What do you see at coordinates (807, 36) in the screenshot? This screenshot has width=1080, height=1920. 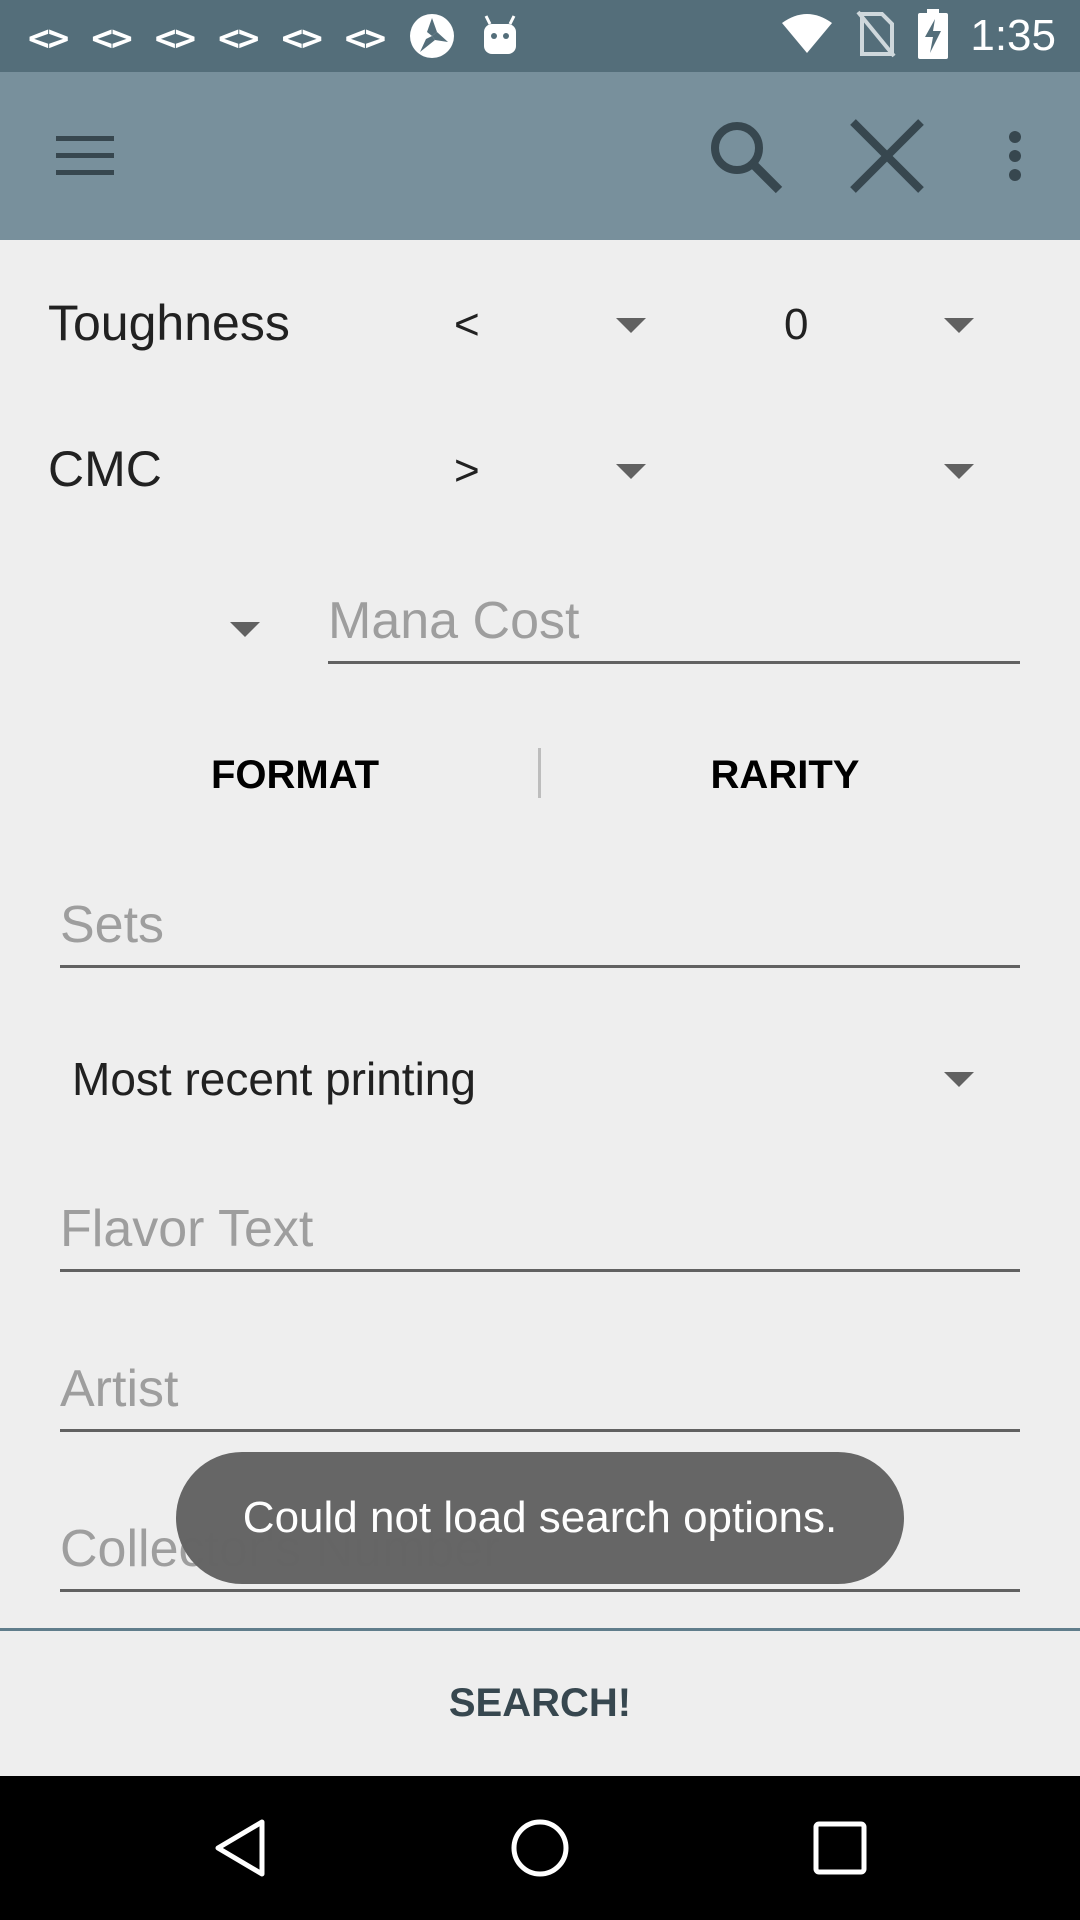 I see `wifi-icon` at bounding box center [807, 36].